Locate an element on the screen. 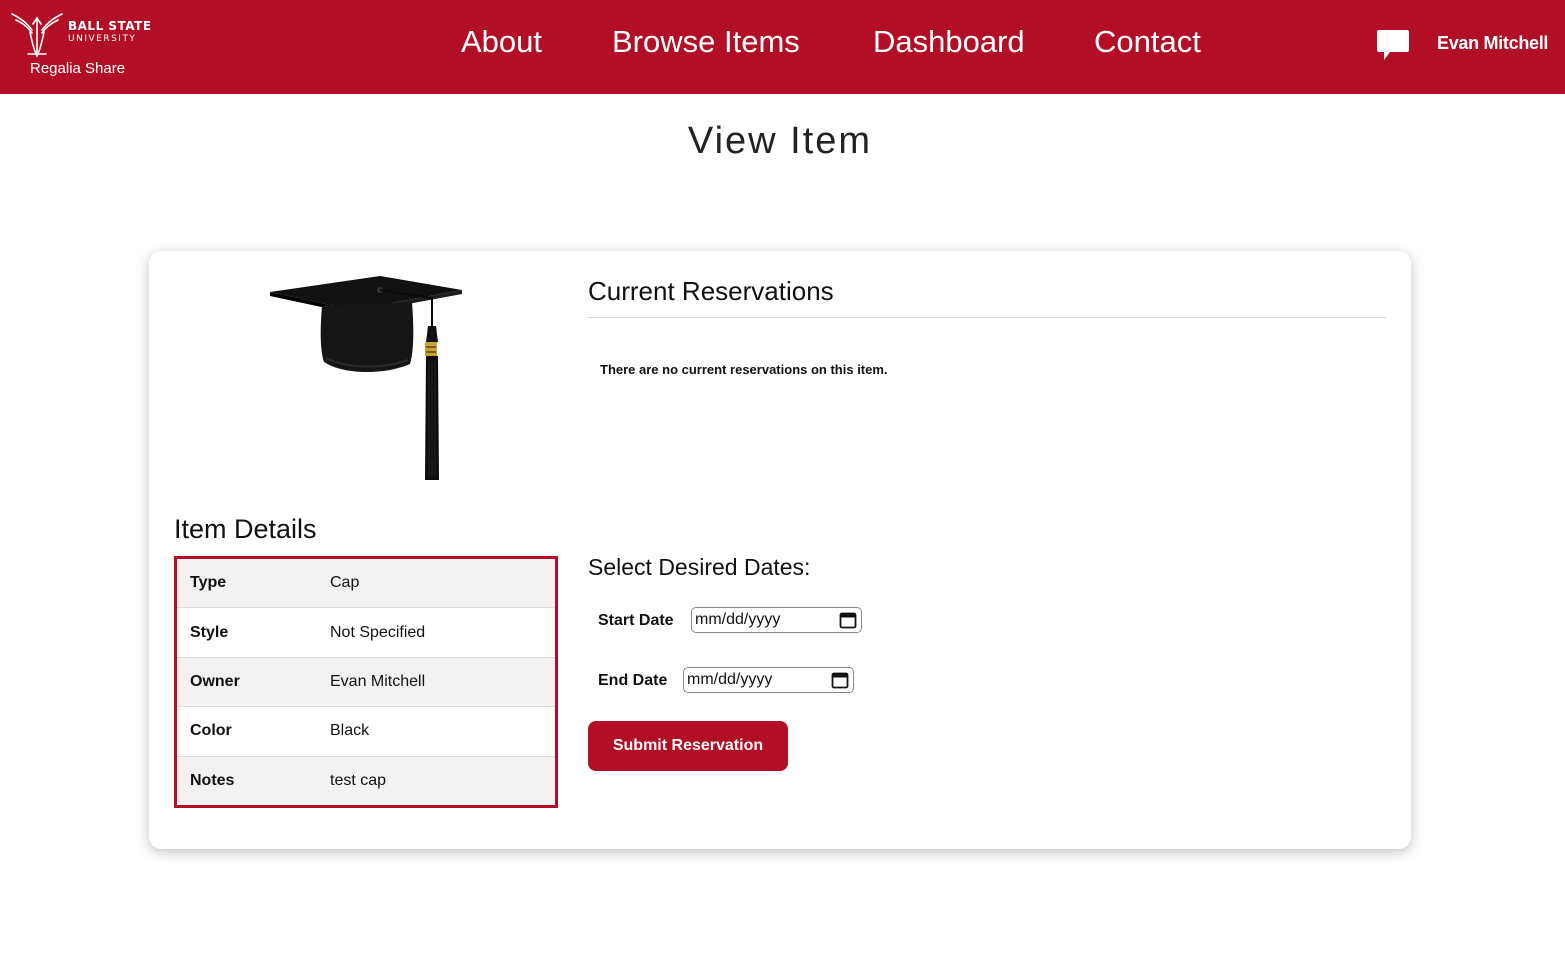 The image size is (1565, 959). table-row: Style Not Specified is located at coordinates (366, 632).